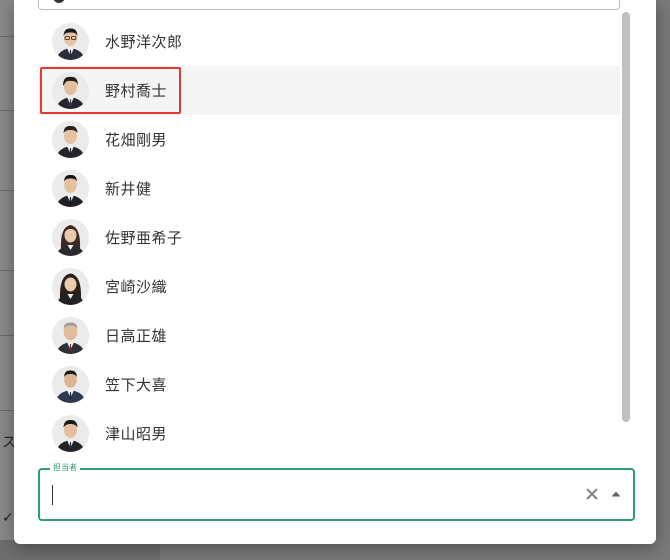 This screenshot has width=670, height=560. What do you see at coordinates (110, 90) in the screenshot?
I see `selection-highlight` at bounding box center [110, 90].